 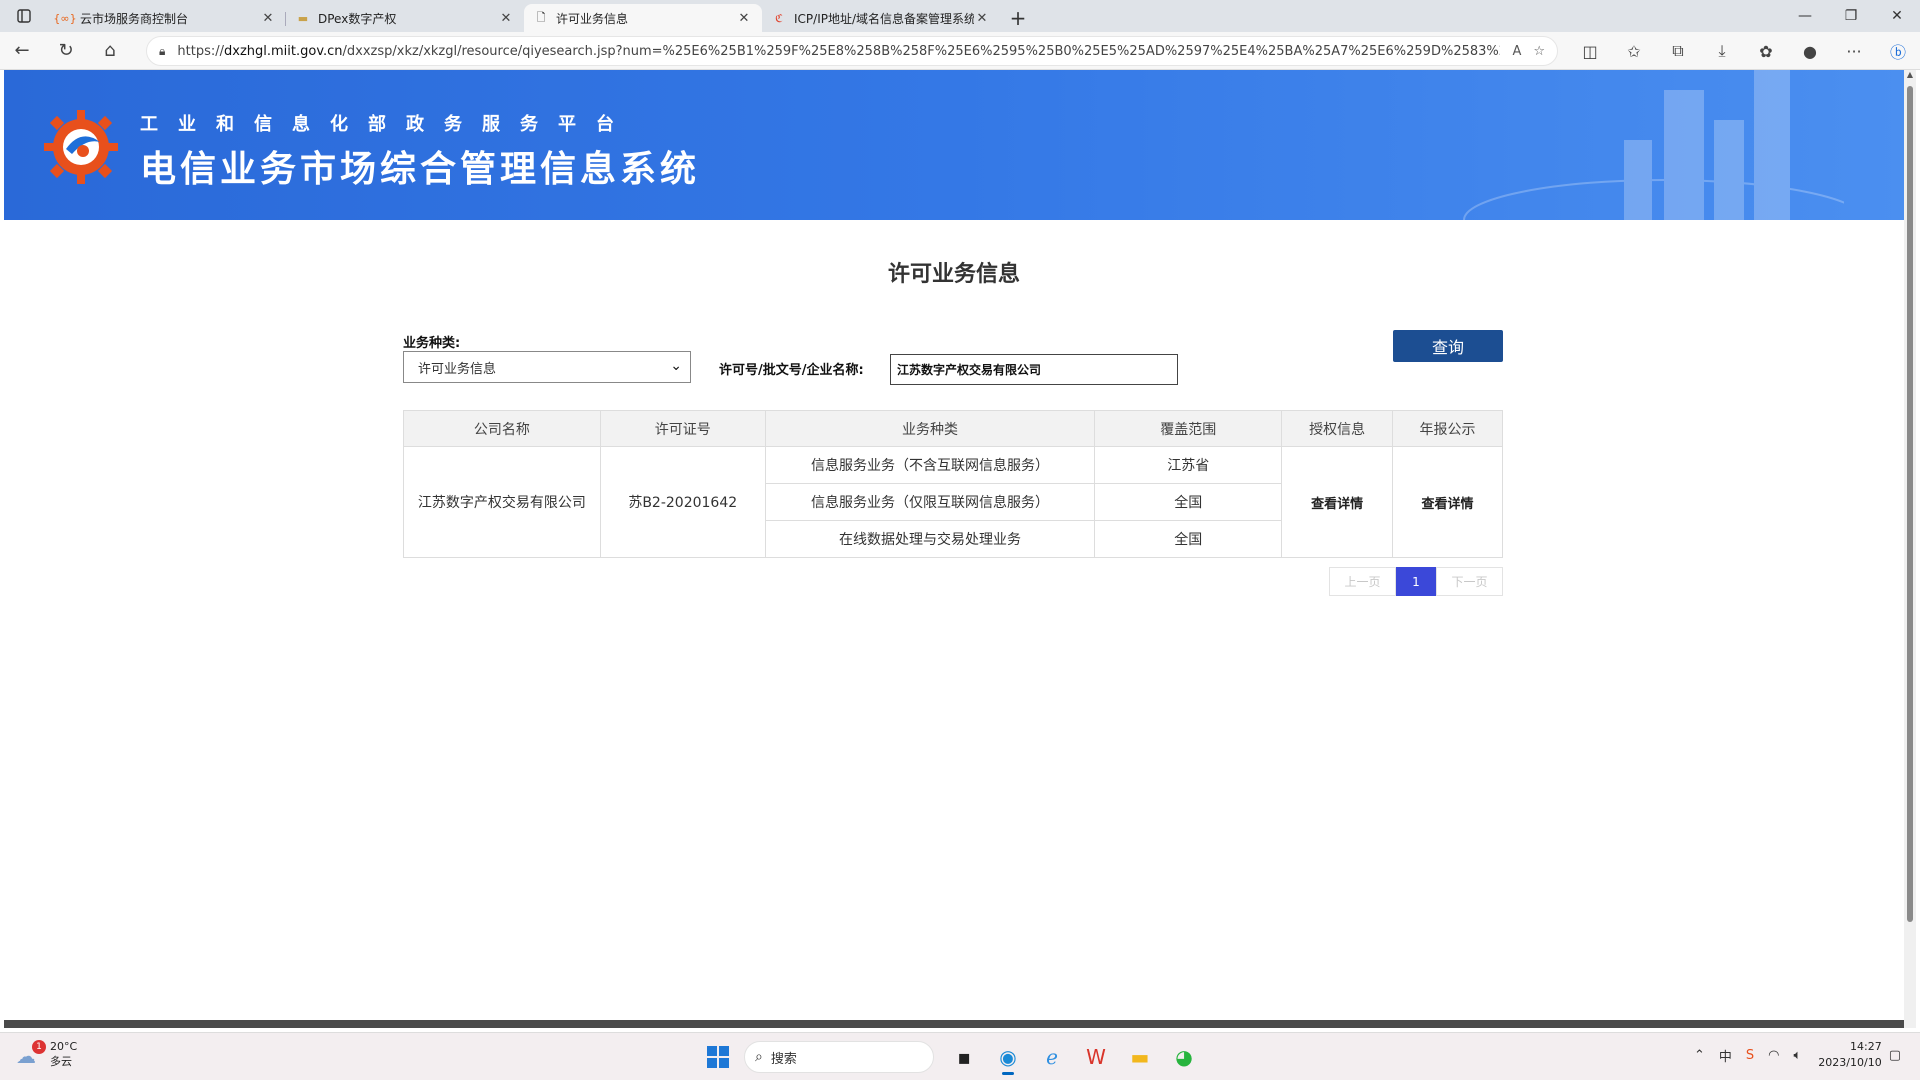 I want to click on new-tab-button: +, so click(x=1018, y=18).